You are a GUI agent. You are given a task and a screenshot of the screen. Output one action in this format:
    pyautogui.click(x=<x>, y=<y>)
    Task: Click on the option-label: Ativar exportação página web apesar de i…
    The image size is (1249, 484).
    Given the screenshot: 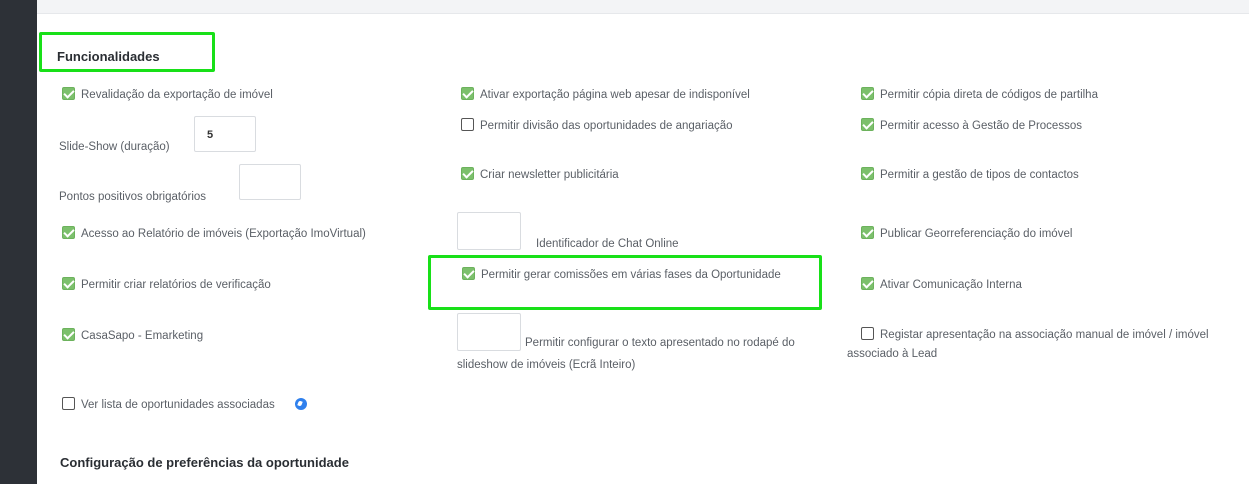 What is the action you would take?
    pyautogui.click(x=615, y=95)
    